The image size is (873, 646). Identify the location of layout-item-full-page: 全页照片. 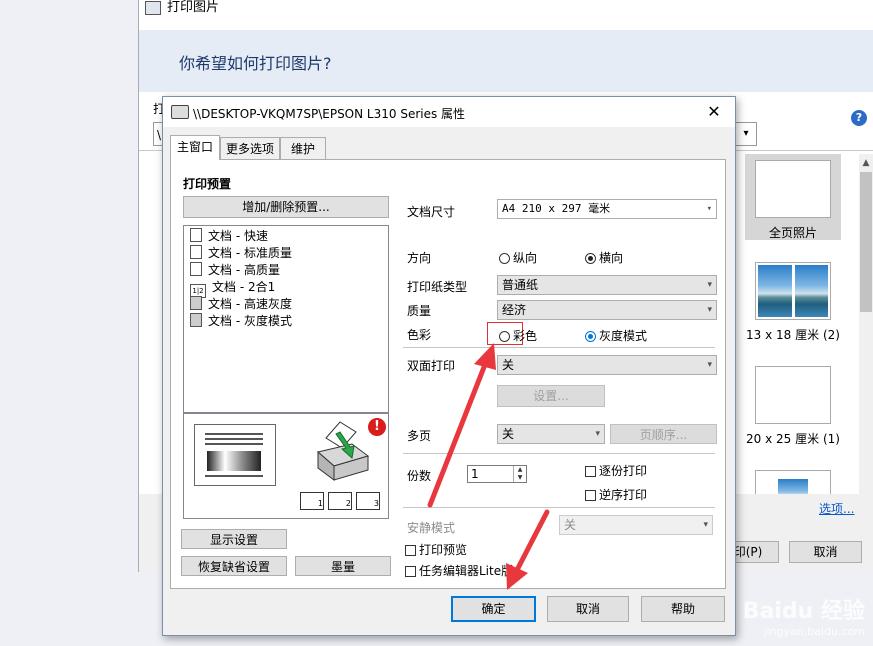
(793, 197).